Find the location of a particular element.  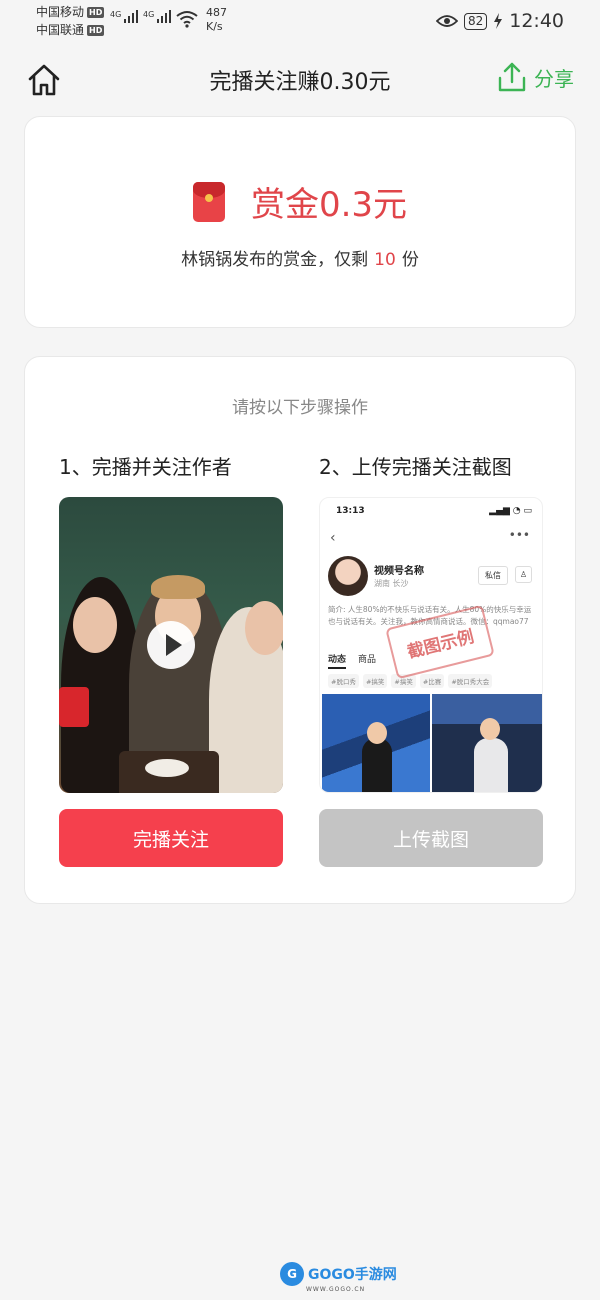

example-tab: 商品 is located at coordinates (367, 660).